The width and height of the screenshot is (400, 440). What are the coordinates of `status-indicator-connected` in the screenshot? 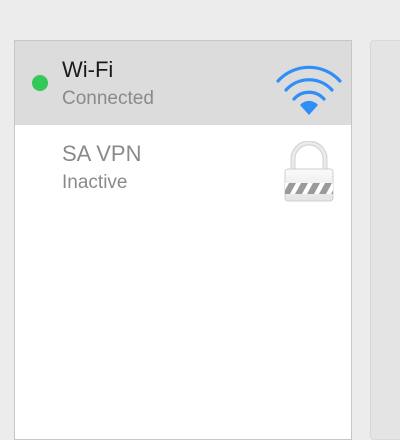 It's located at (40, 83).